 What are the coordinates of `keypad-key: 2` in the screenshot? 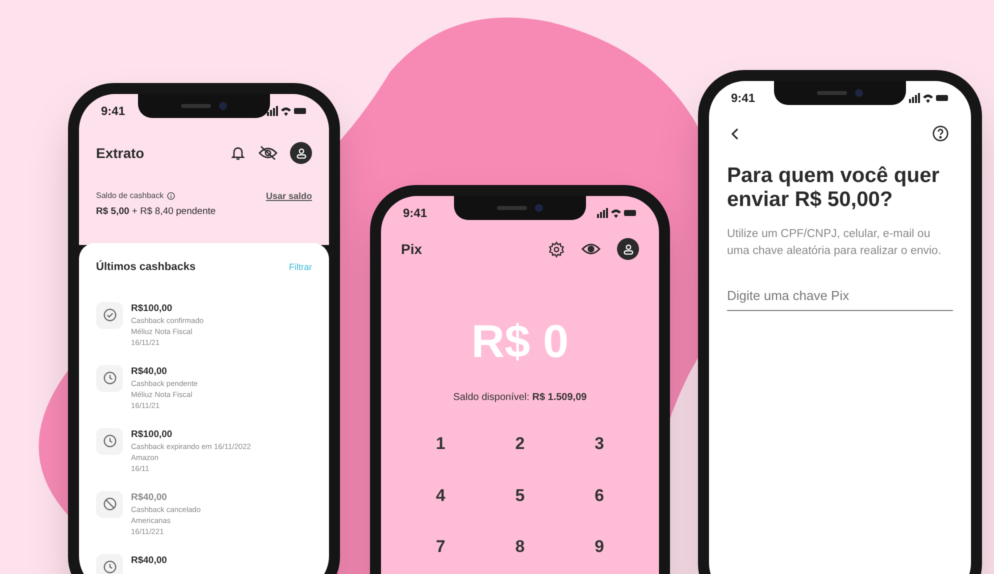 It's located at (520, 443).